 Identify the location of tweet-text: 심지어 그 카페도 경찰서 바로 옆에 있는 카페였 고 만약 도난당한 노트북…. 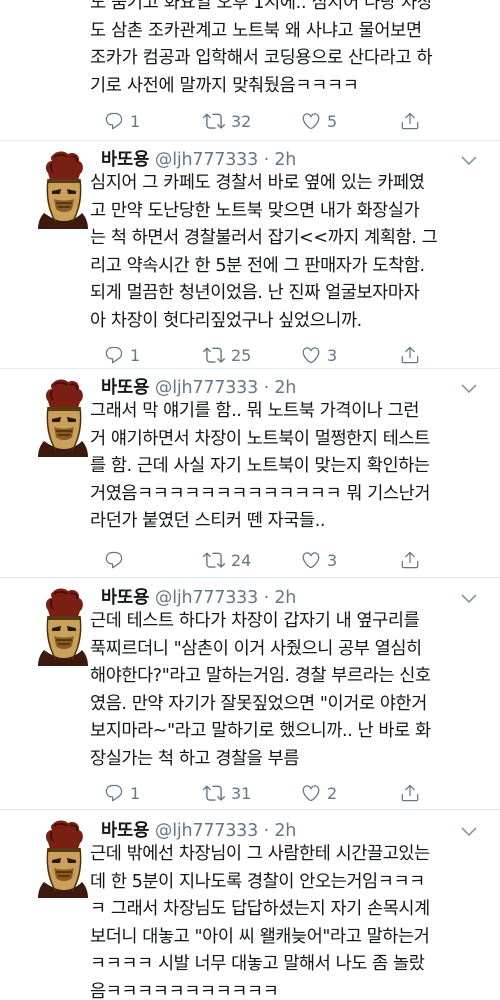
(290, 252).